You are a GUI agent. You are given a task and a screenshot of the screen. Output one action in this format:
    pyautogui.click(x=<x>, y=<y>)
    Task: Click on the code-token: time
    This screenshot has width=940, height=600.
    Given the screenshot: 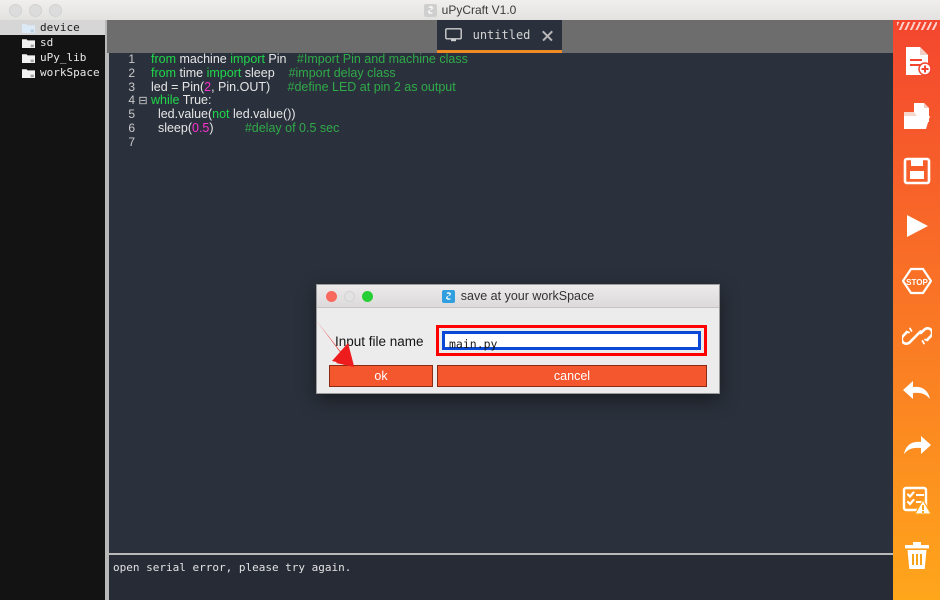 What is the action you would take?
    pyautogui.click(x=193, y=72)
    